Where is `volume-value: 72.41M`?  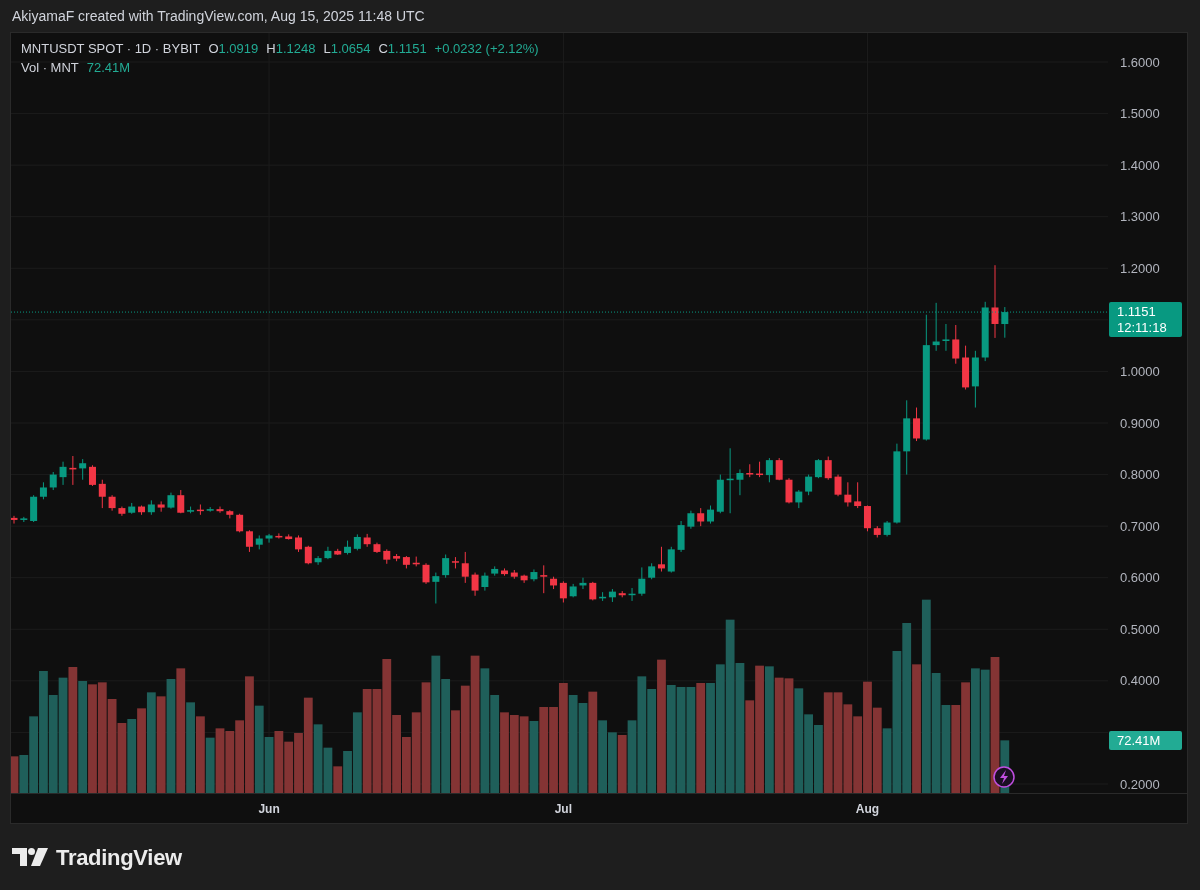 volume-value: 72.41M is located at coordinates (108, 68).